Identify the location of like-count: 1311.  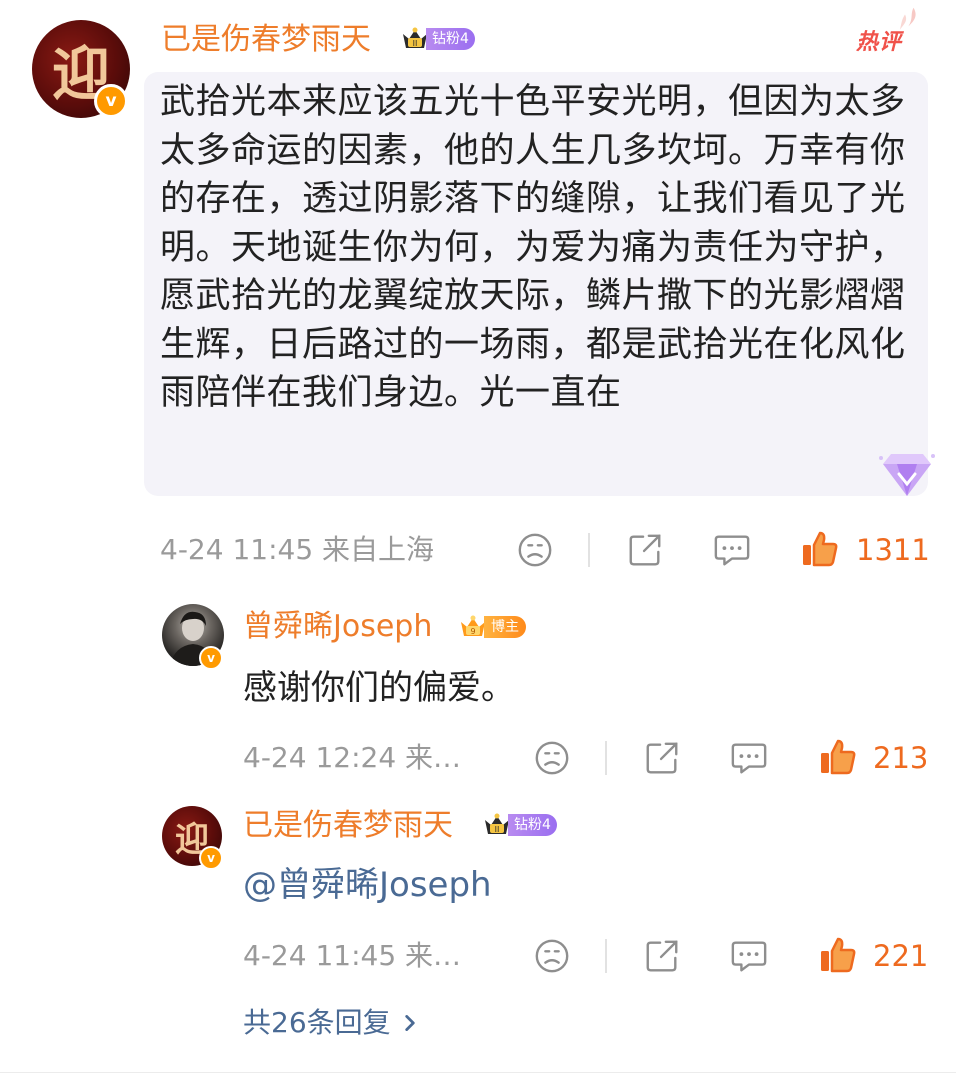
(893, 550).